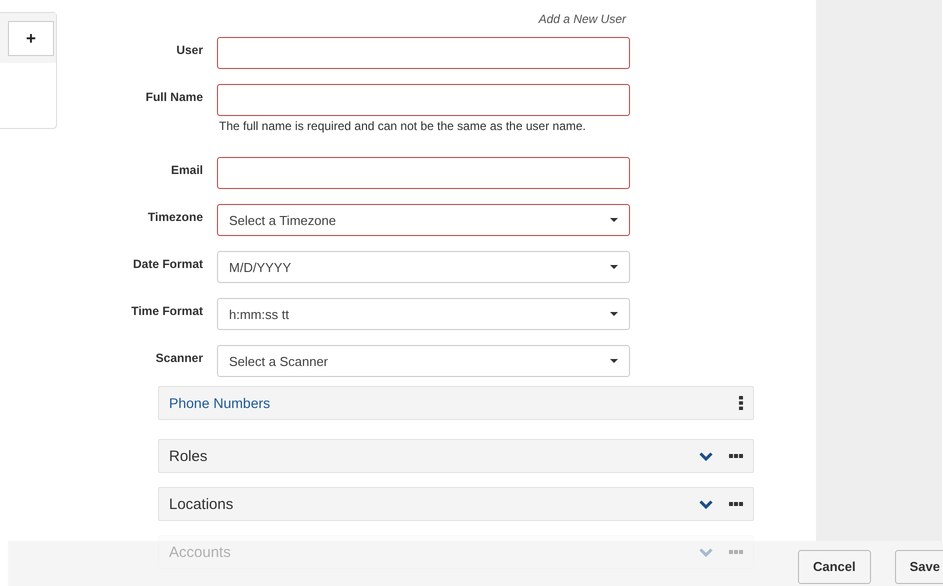 Image resolution: width=943 pixels, height=586 pixels. What do you see at coordinates (200, 552) in the screenshot?
I see `panel-title: Accounts` at bounding box center [200, 552].